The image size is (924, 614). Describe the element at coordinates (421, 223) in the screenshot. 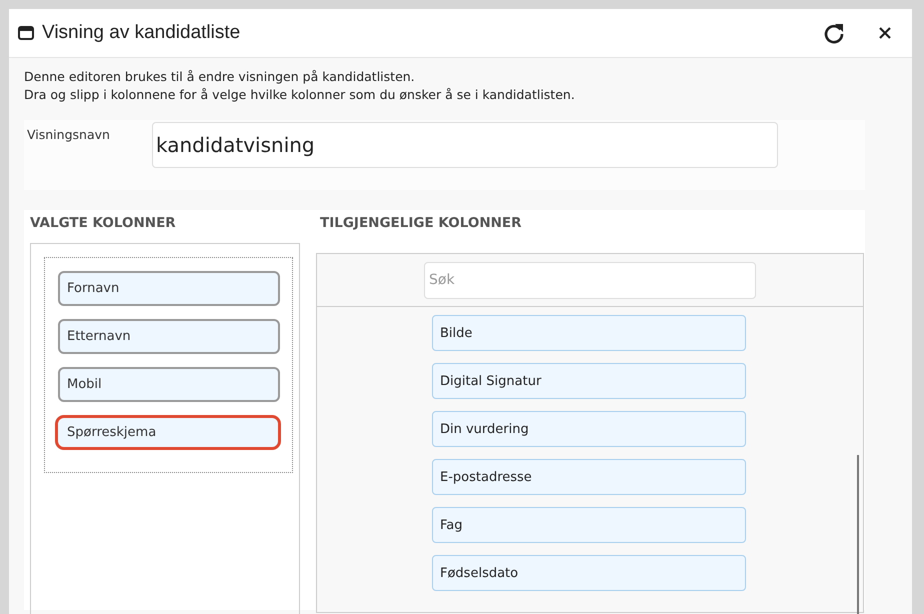

I see `section-heading: TILGJENGELIGE KOLONNER` at that location.